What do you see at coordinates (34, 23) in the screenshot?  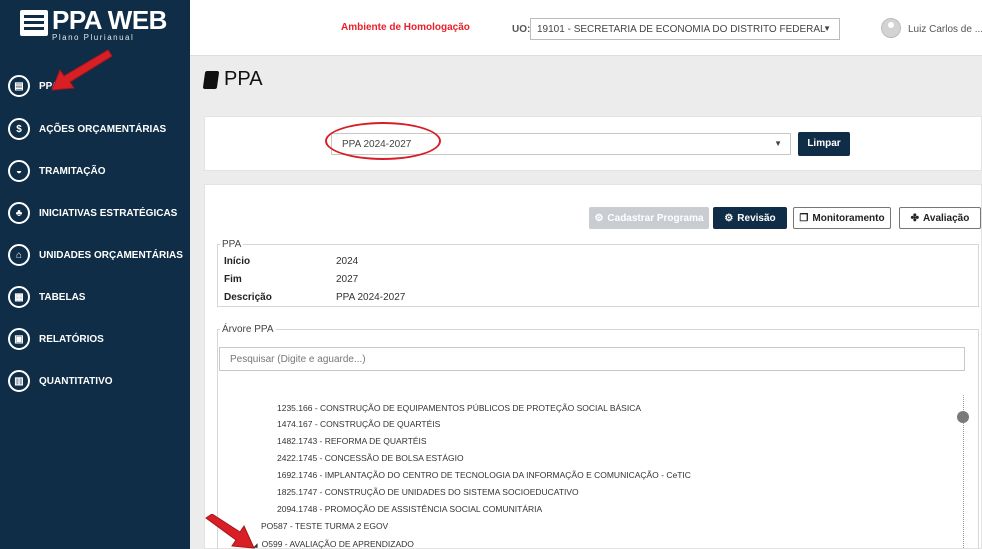 I see `logo-book-icon` at bounding box center [34, 23].